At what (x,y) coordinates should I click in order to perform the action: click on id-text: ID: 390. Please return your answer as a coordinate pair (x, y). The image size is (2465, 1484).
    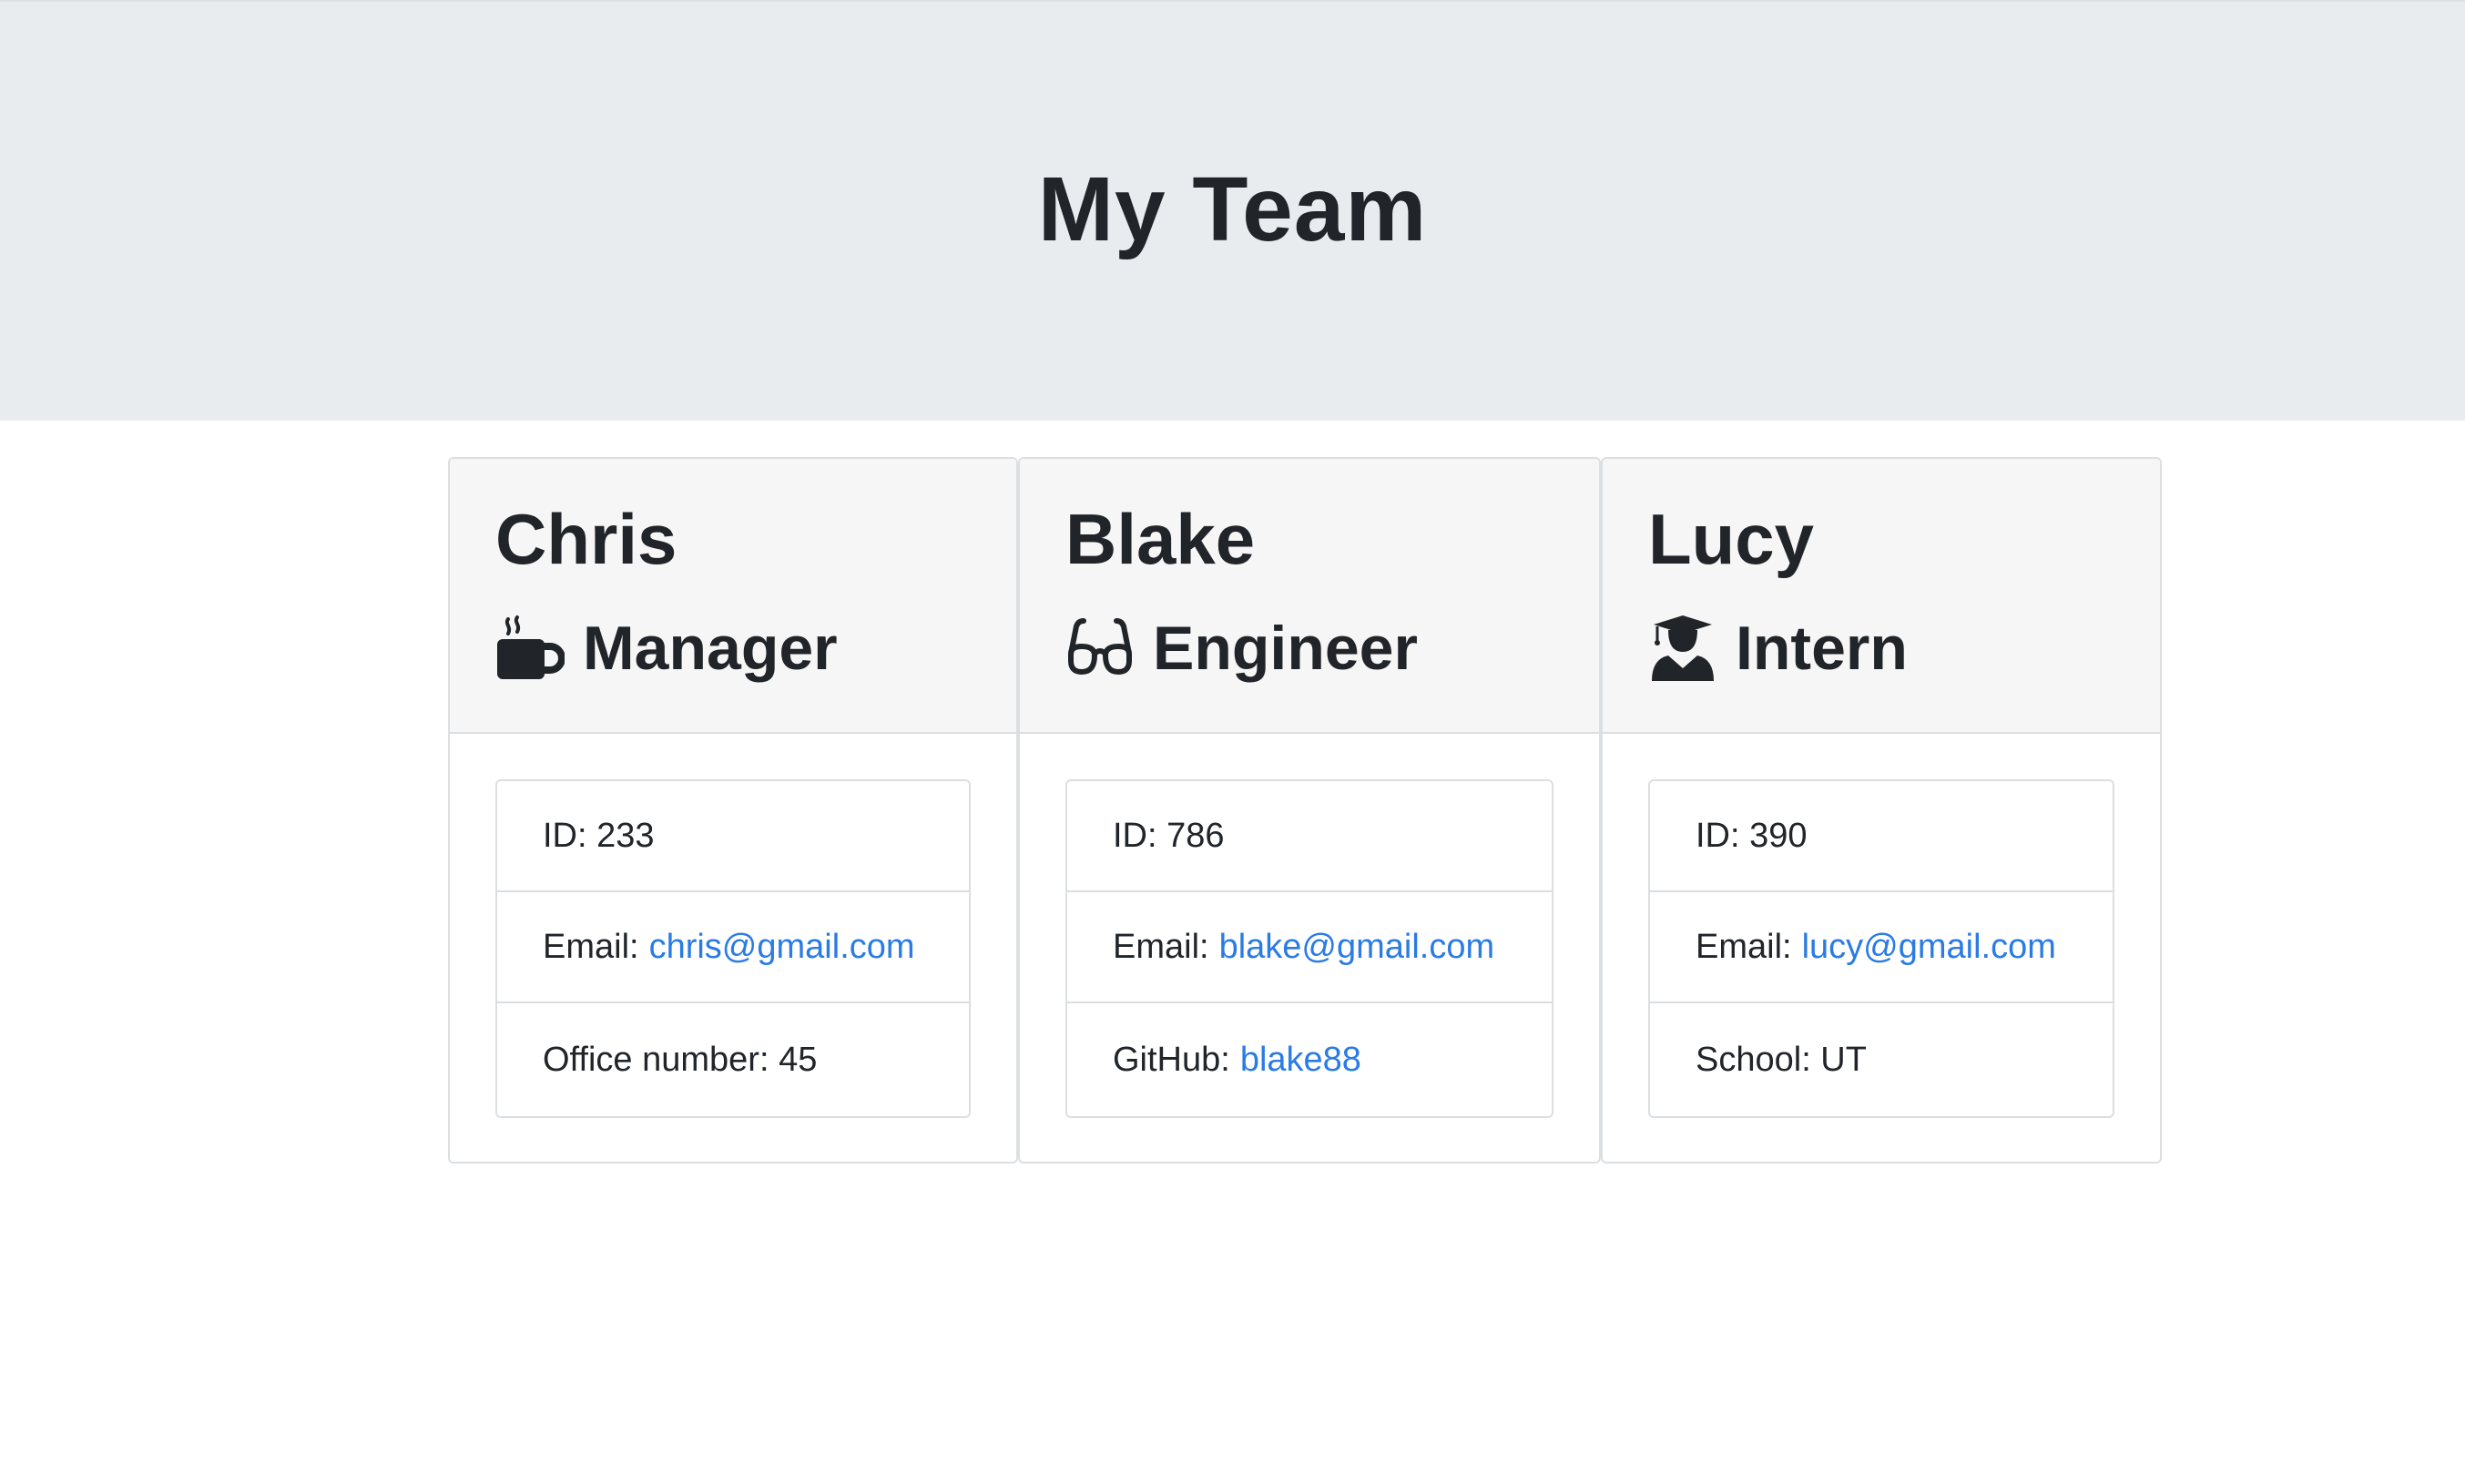
    Looking at the image, I should click on (1752, 836).